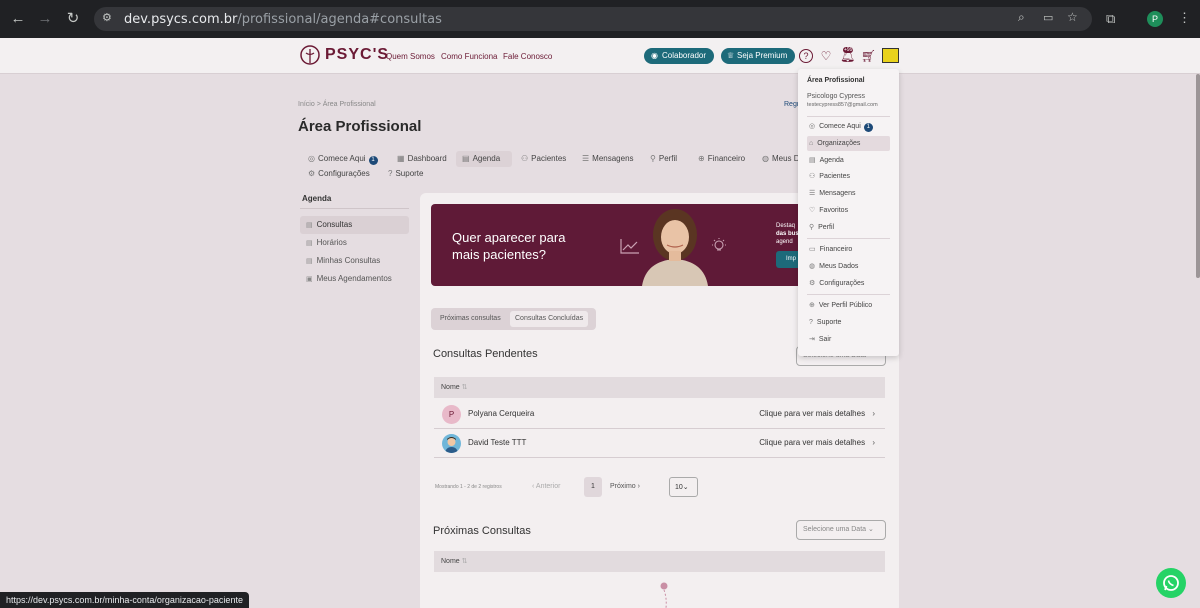  What do you see at coordinates (1048, 17) in the screenshot?
I see `card-icon: ▭` at bounding box center [1048, 17].